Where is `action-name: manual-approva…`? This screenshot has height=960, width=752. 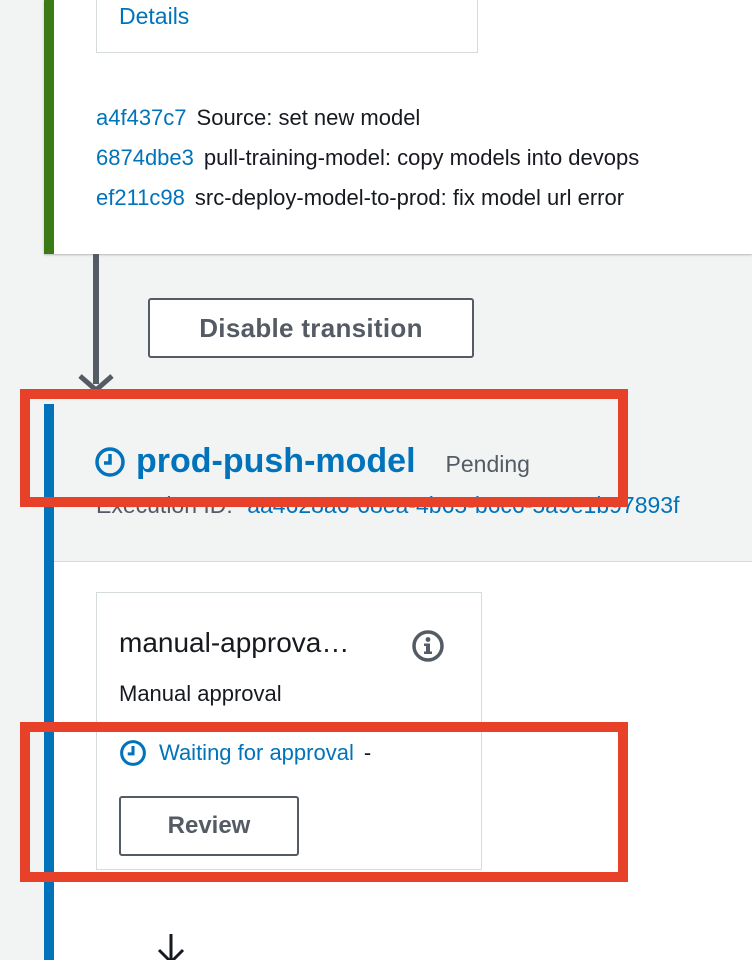 action-name: manual-approva… is located at coordinates (234, 642).